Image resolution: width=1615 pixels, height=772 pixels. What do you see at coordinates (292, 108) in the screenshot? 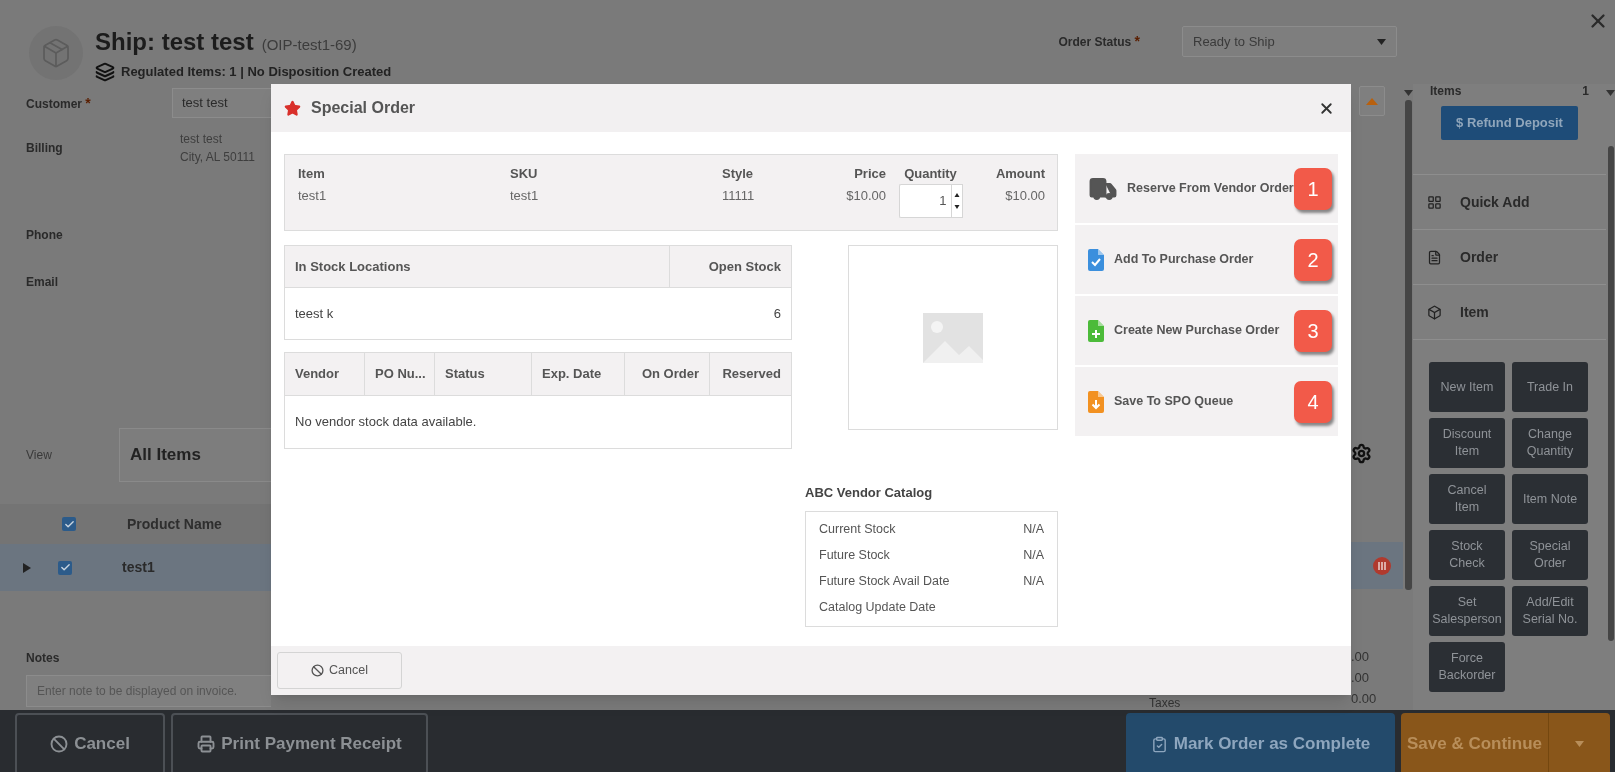
I see `star-icon` at bounding box center [292, 108].